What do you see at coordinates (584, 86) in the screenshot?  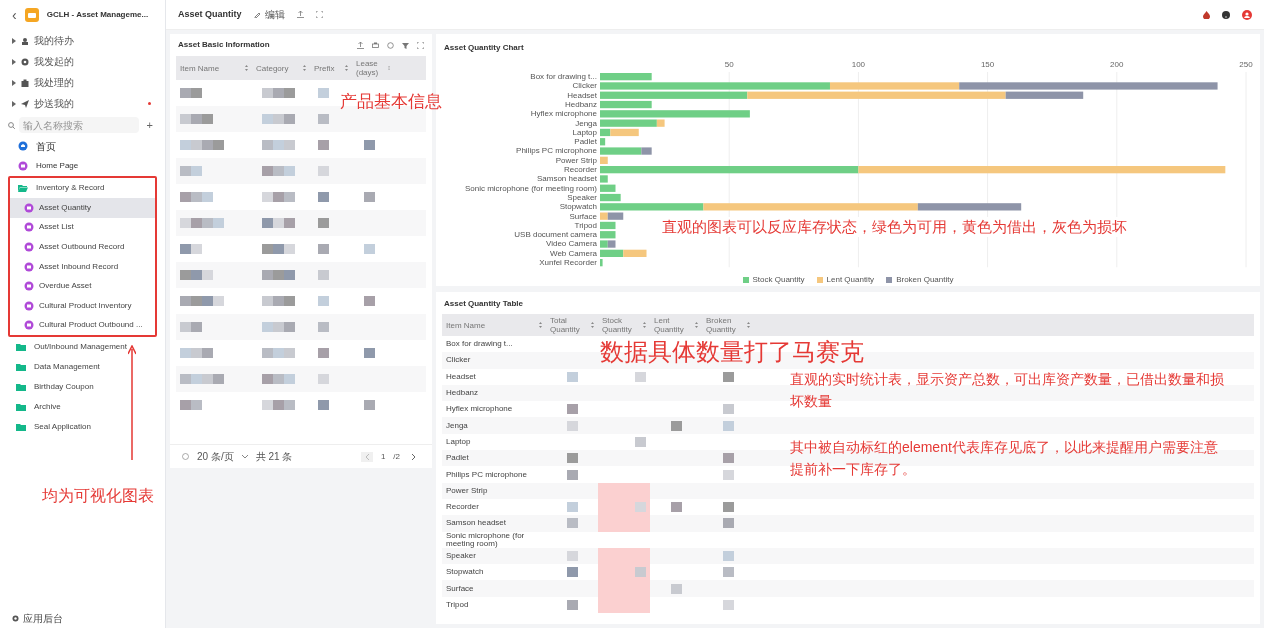 I see `category-label: Clicker` at bounding box center [584, 86].